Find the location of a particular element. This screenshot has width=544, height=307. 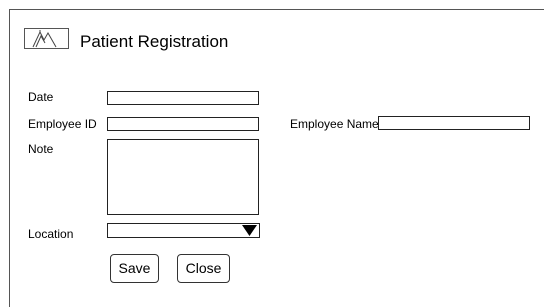

location-label: Location is located at coordinates (51, 234).